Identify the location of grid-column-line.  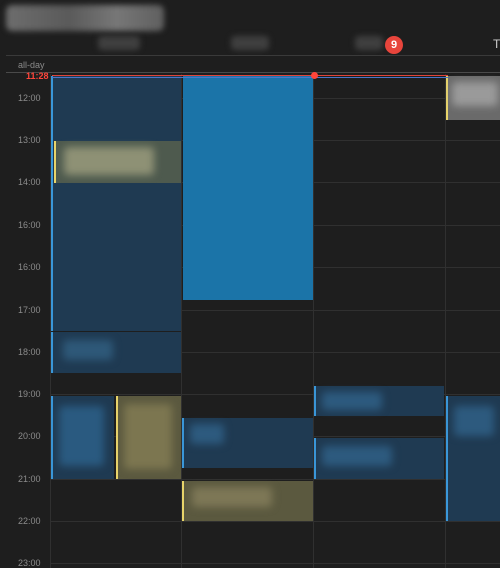
(313, 321).